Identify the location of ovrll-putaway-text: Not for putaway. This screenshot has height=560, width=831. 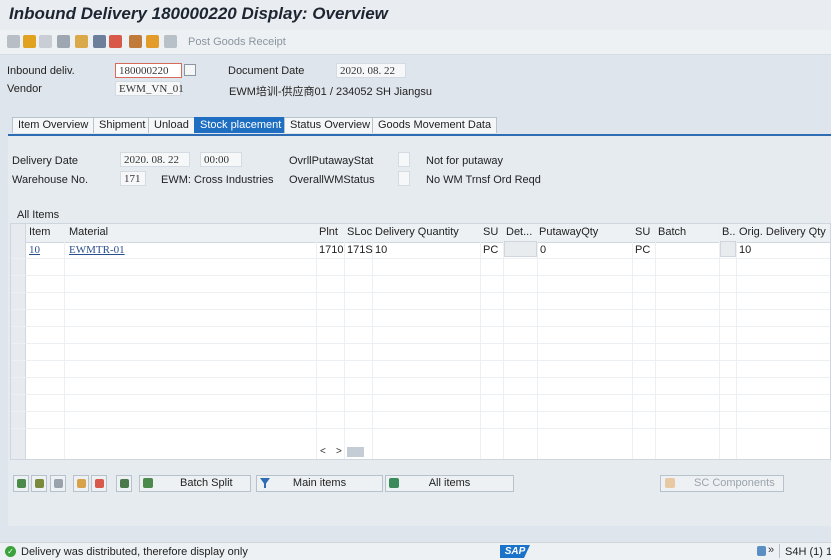
(465, 161).